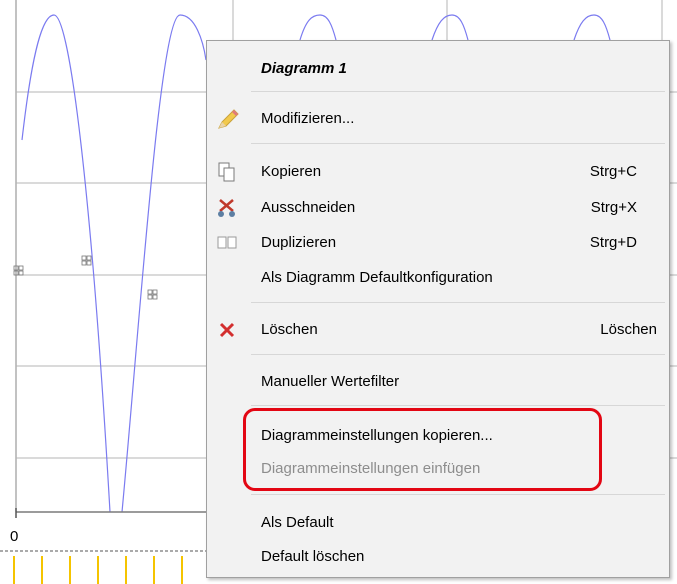  I want to click on as-default-label: Als Default, so click(297, 522).